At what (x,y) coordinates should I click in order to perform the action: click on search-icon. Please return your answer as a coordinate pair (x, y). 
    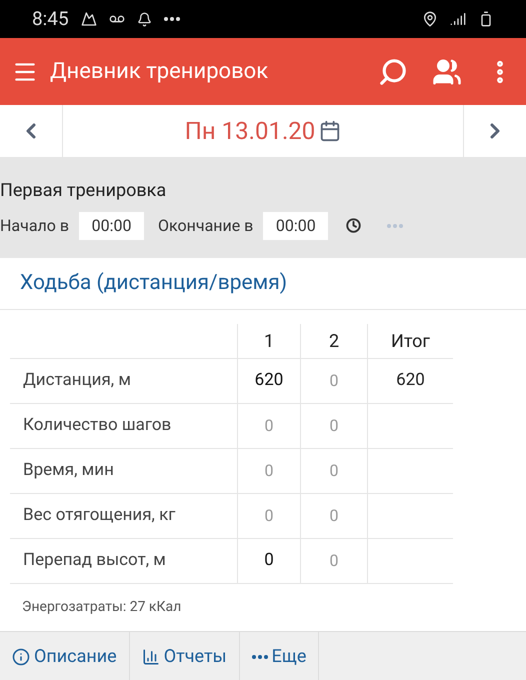
    Looking at the image, I should click on (393, 71).